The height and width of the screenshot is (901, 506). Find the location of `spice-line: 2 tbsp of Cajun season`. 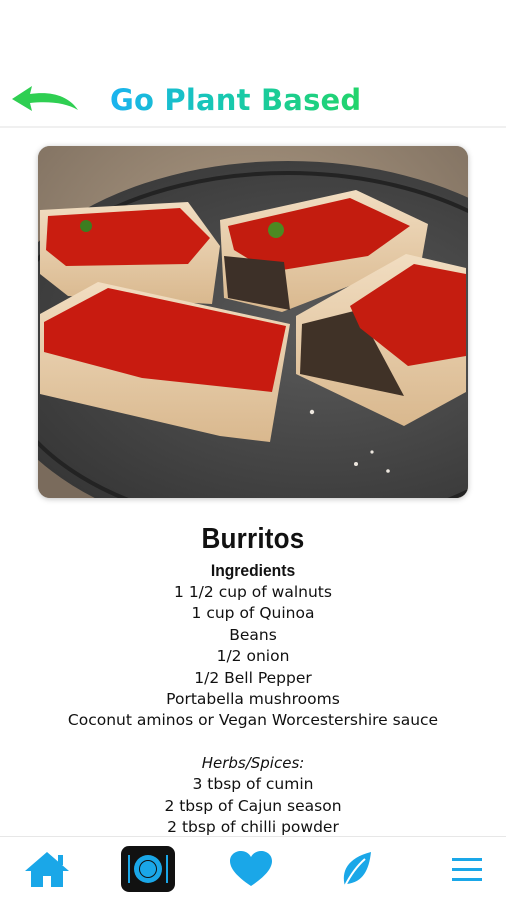

spice-line: 2 tbsp of Cajun season is located at coordinates (253, 805).